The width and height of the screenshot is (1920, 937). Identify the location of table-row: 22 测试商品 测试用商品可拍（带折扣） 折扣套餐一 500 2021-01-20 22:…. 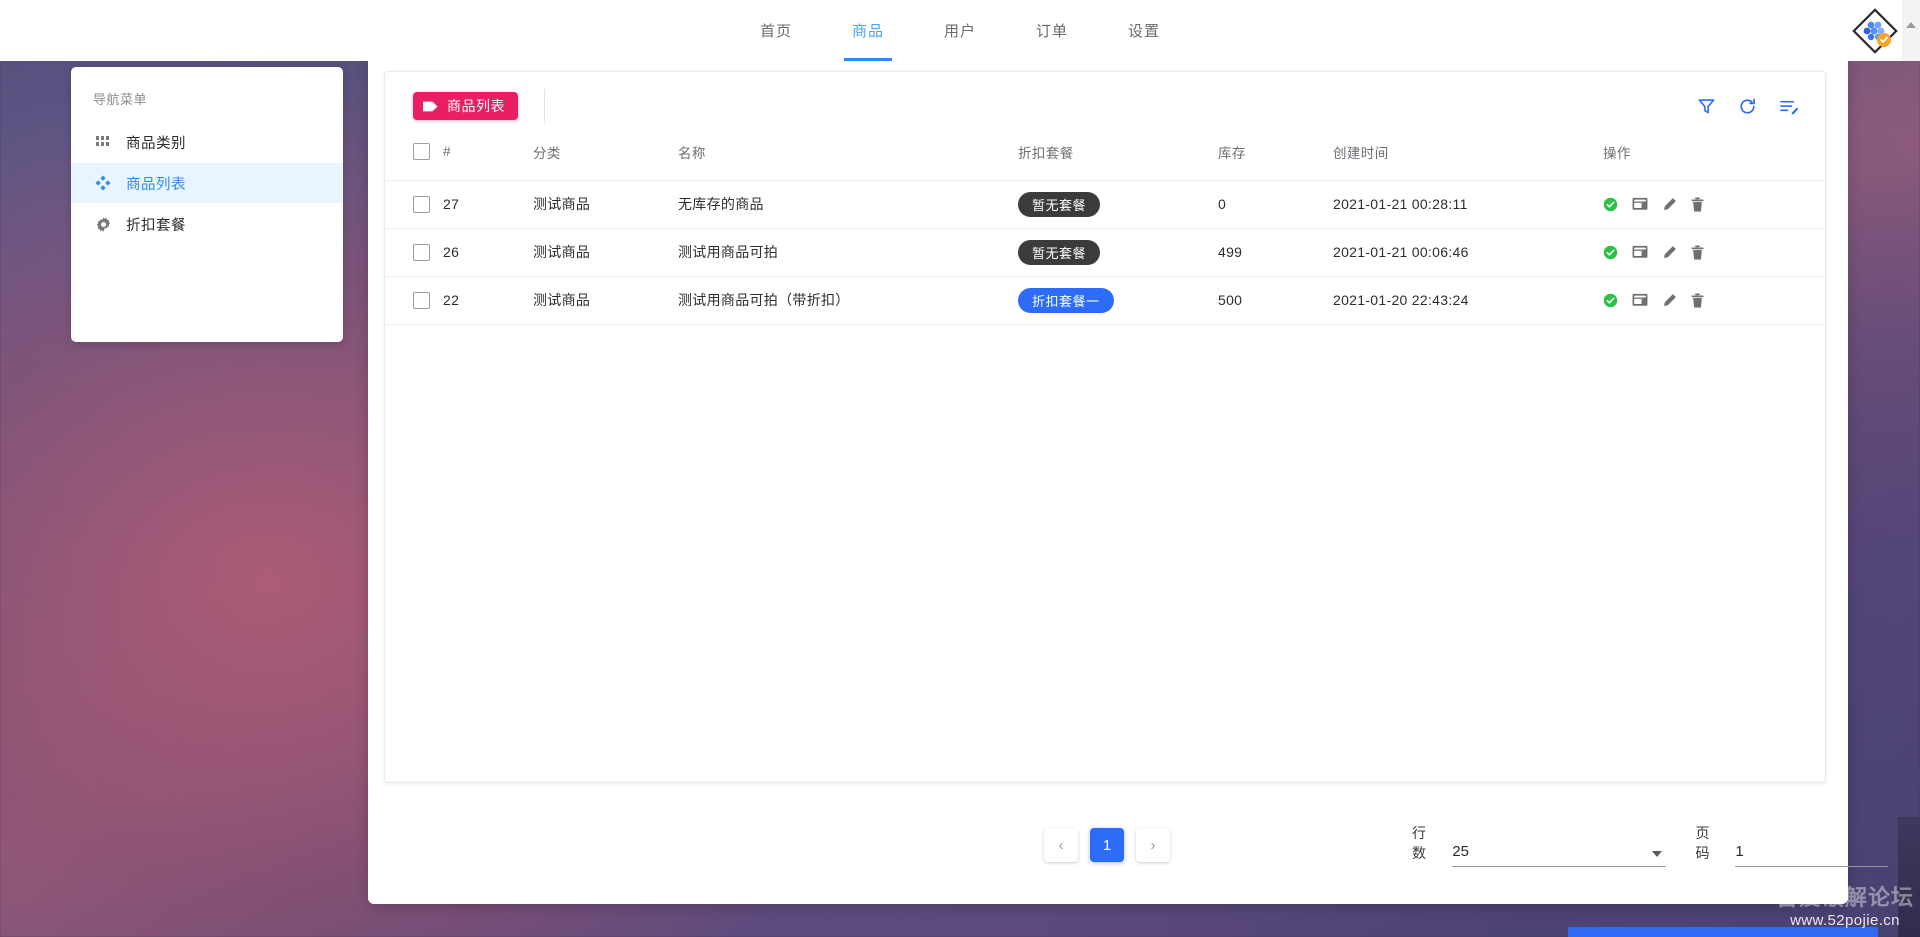
(1105, 300).